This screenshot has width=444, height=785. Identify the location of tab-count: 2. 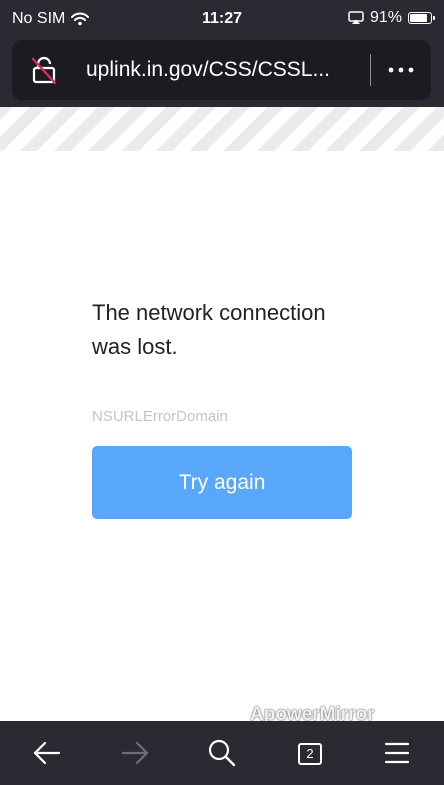
(310, 754).